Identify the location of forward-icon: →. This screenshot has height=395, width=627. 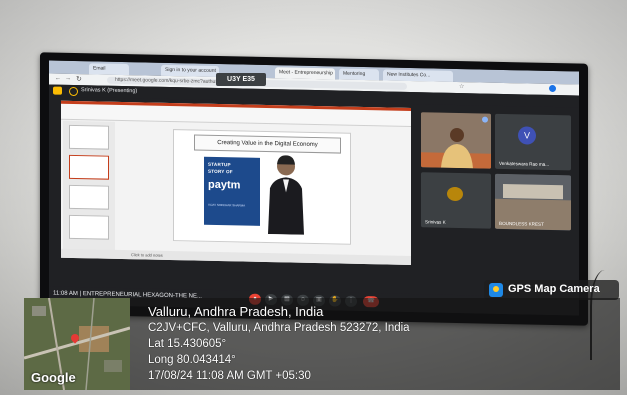
(68, 79).